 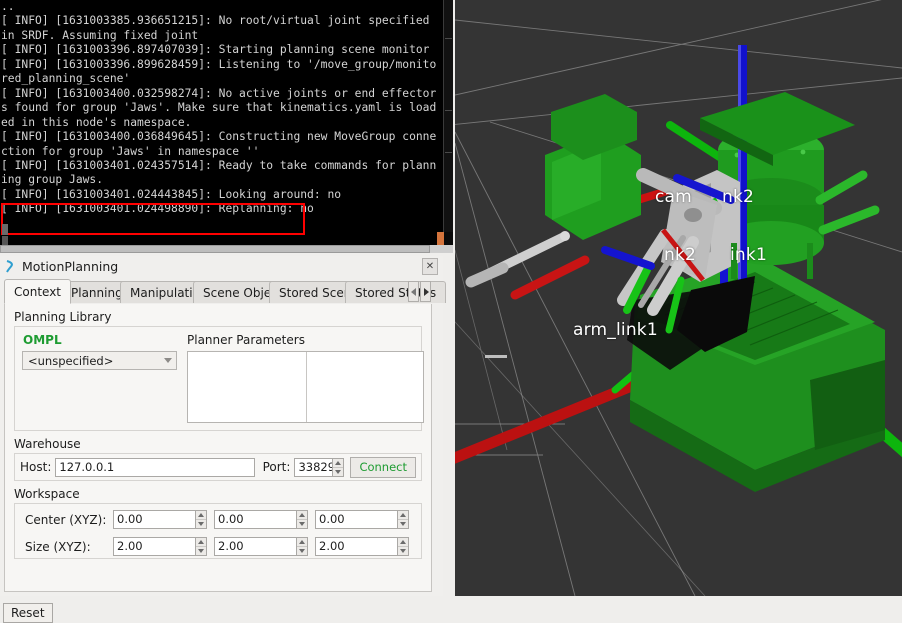 I want to click on center-z-field: 0.00, so click(x=362, y=519).